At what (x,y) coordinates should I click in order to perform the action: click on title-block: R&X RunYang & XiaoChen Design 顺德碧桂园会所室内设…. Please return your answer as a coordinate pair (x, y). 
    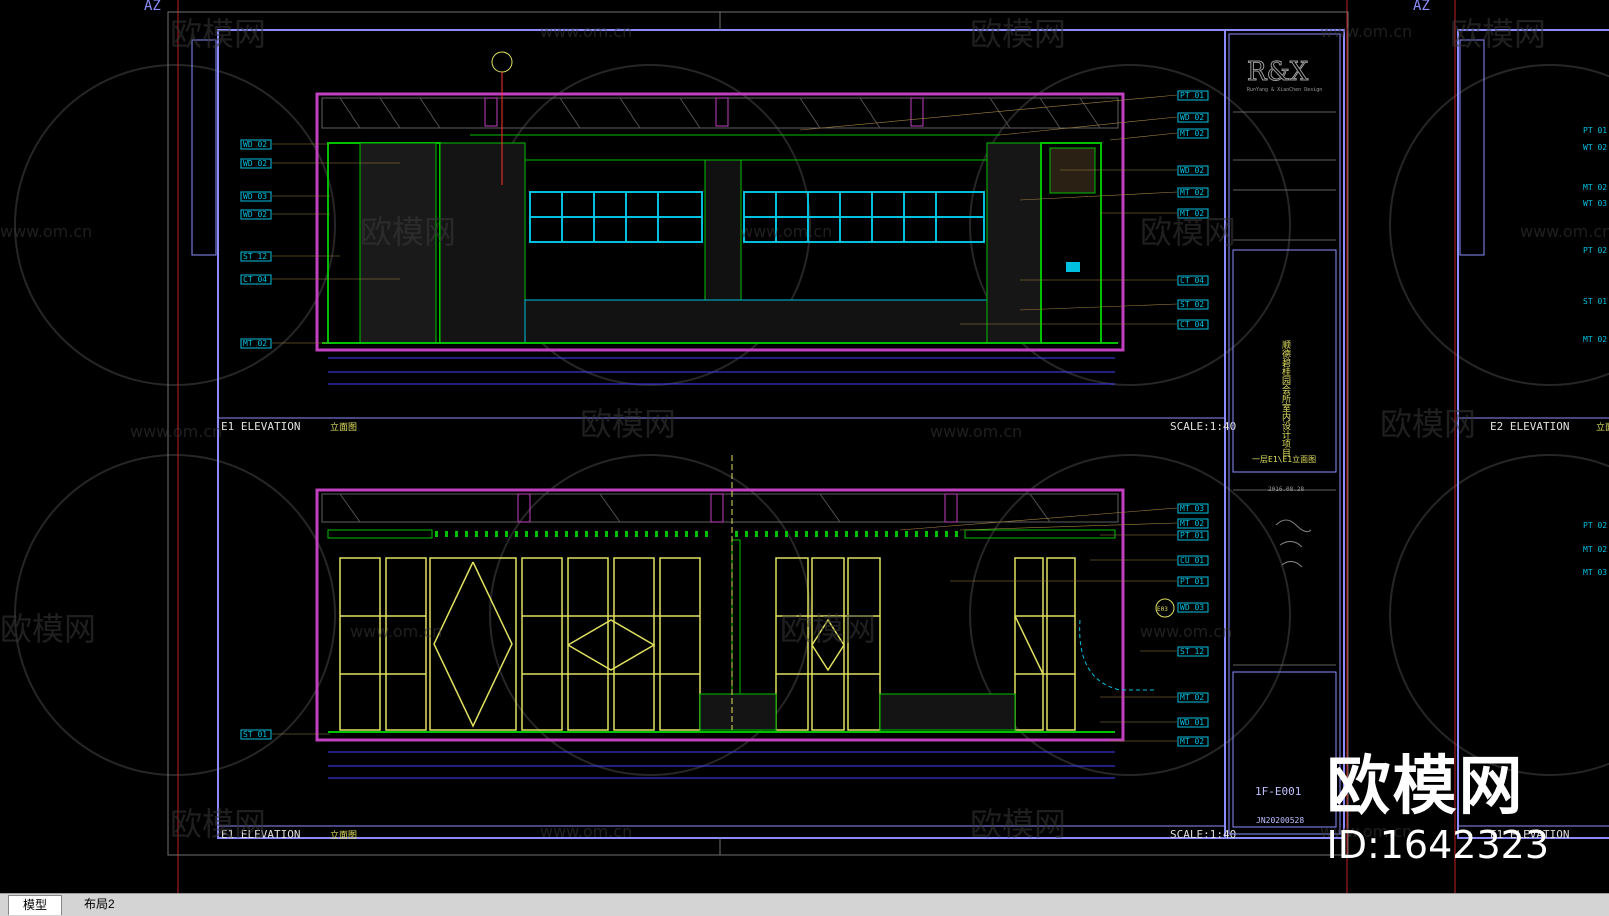
    Looking at the image, I should click on (1284, 434).